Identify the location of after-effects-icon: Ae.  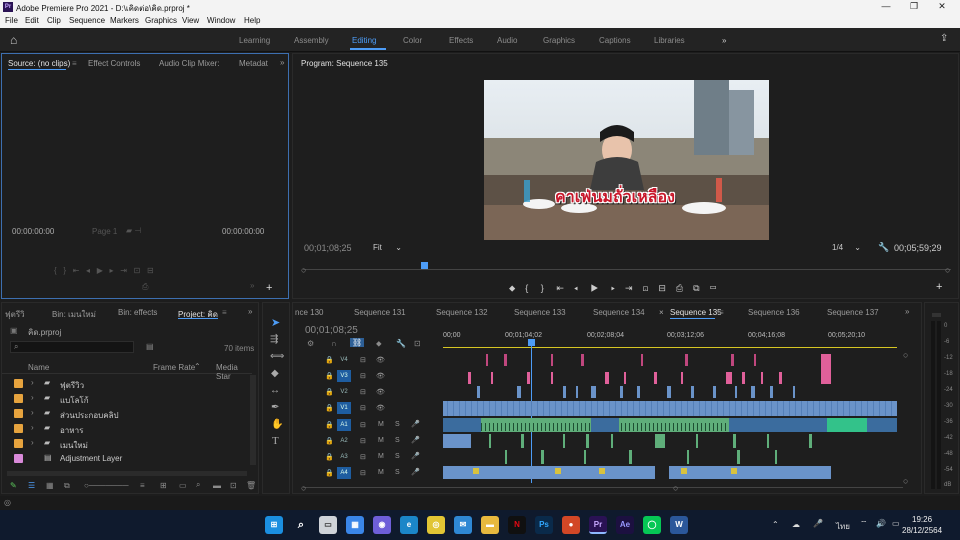
(625, 525).